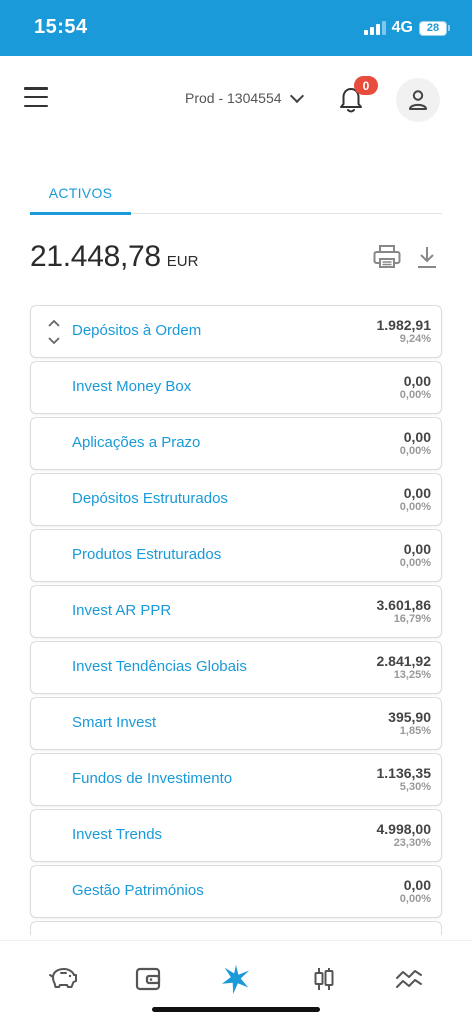 The image size is (472, 1024). What do you see at coordinates (147, 554) in the screenshot?
I see `item-label: Produtos Estruturados` at bounding box center [147, 554].